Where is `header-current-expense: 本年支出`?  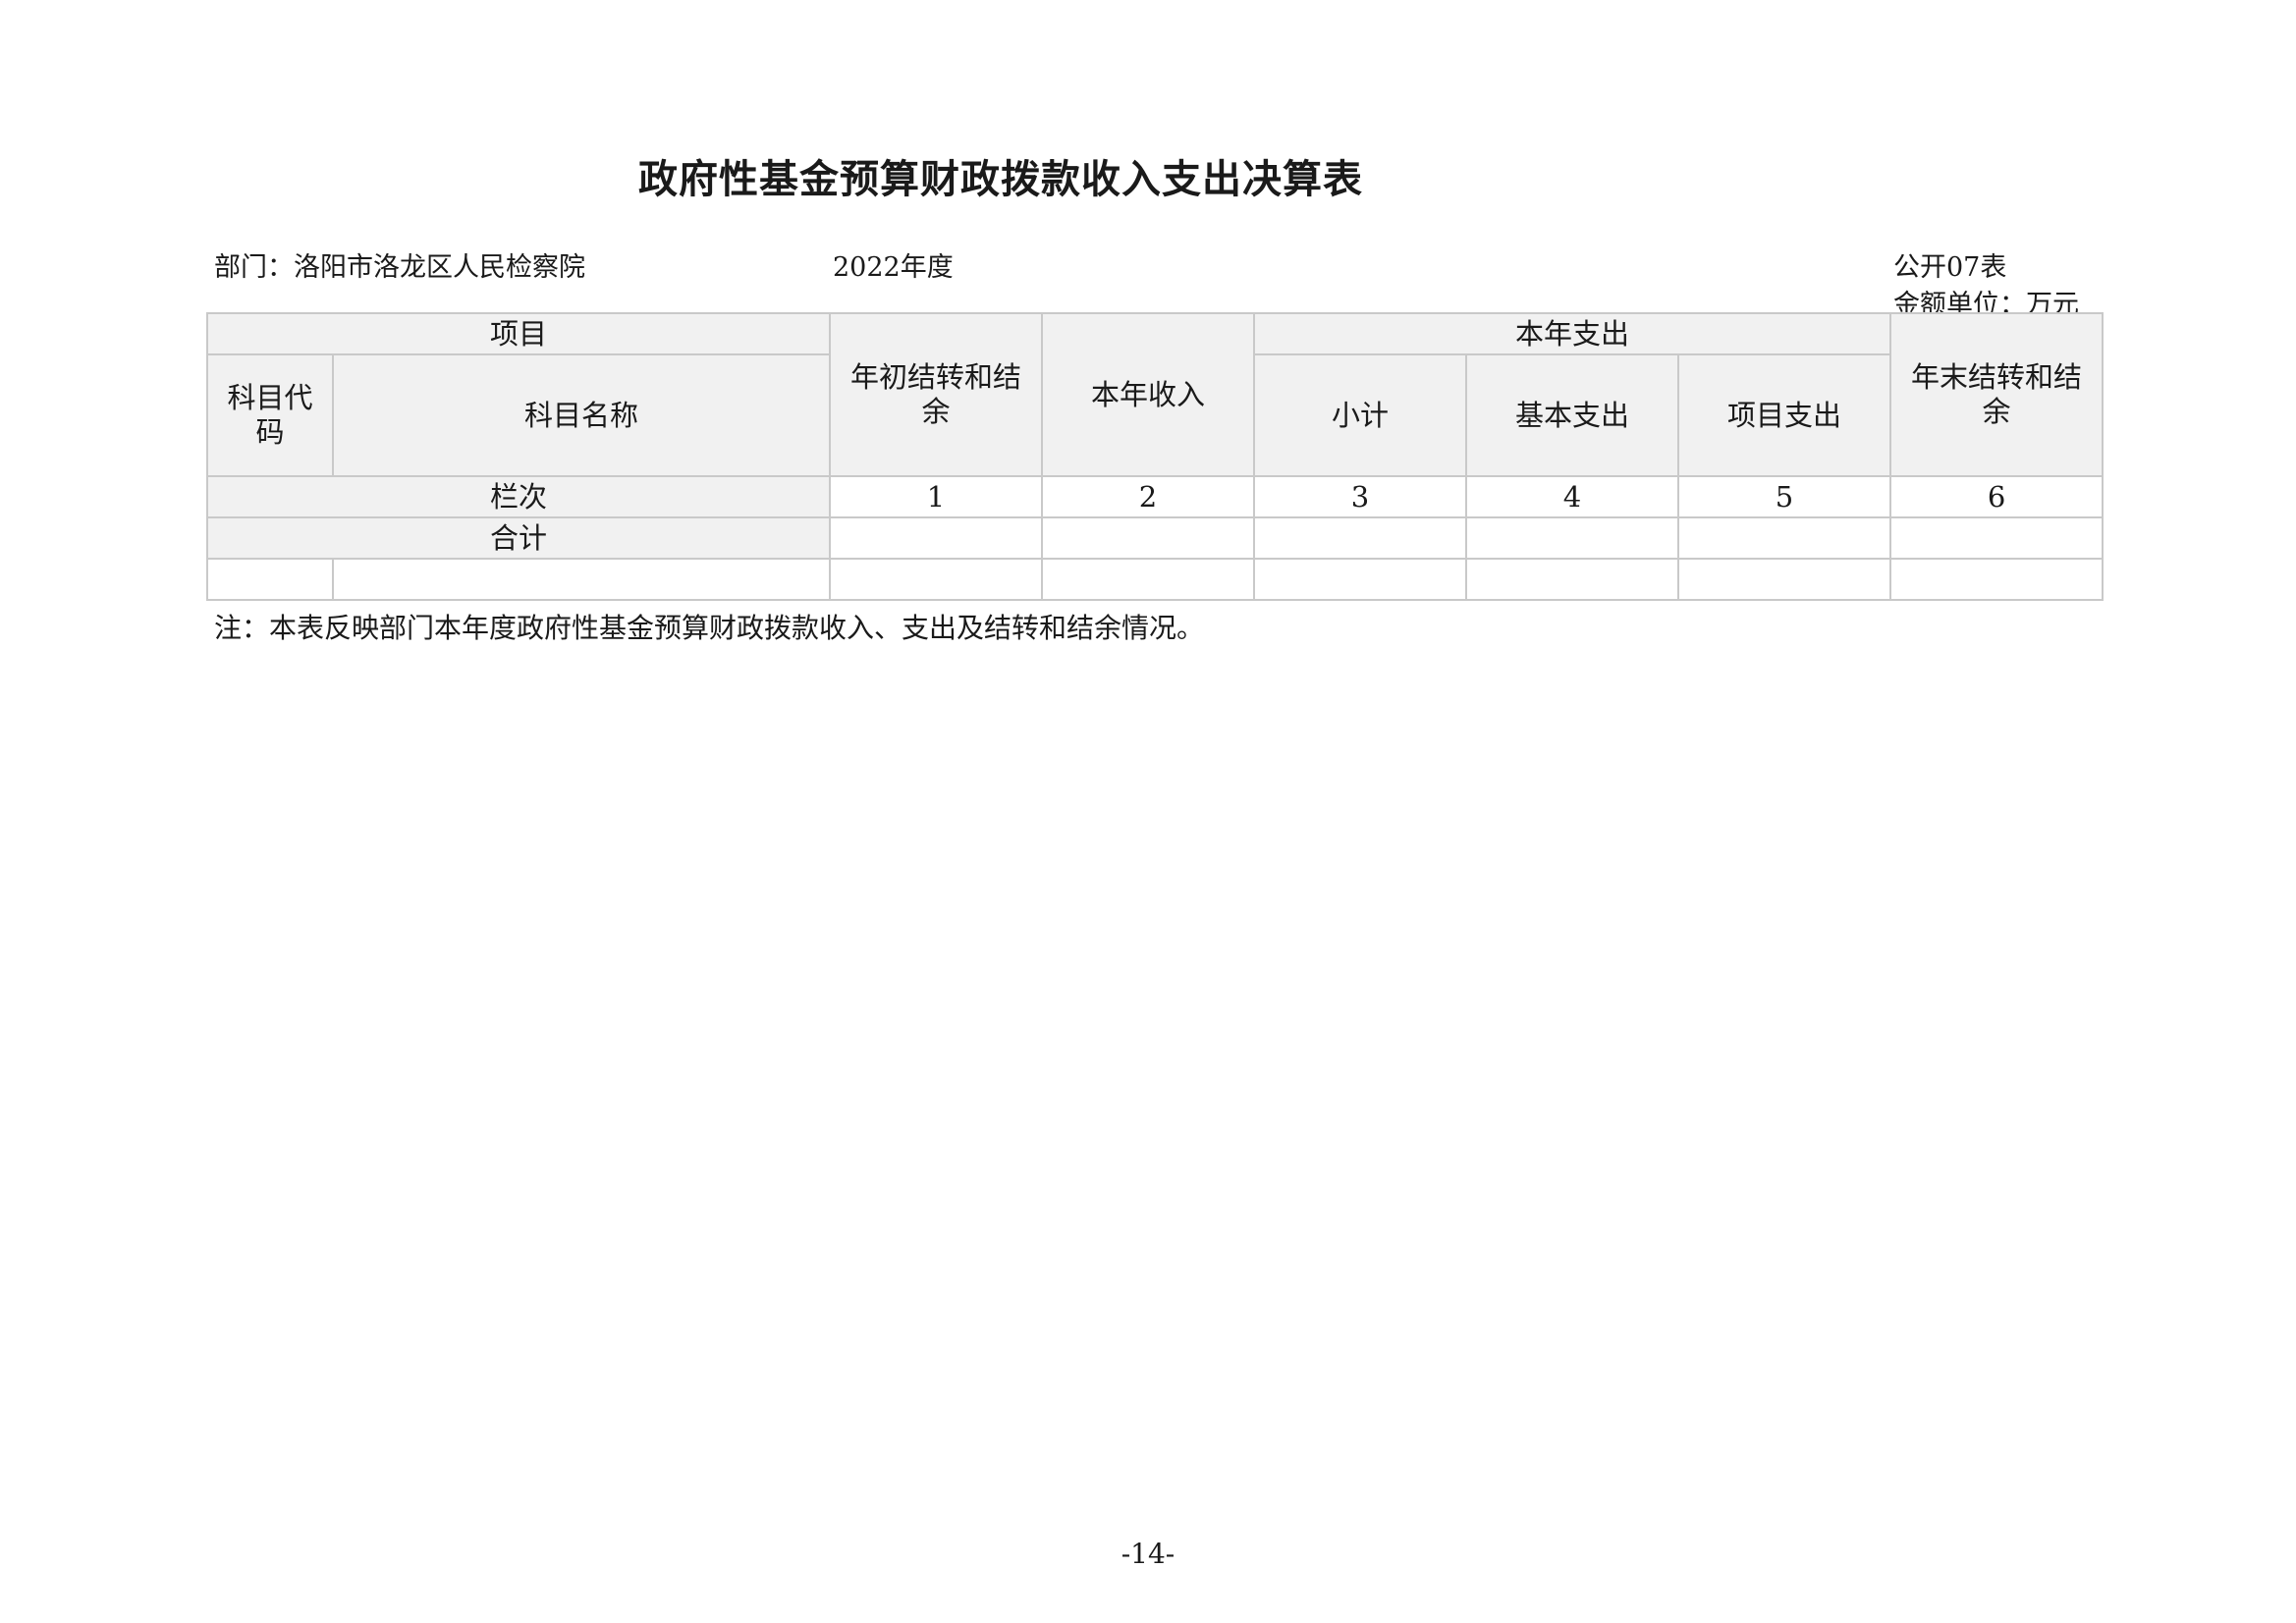 header-current-expense: 本年支出 is located at coordinates (1572, 333).